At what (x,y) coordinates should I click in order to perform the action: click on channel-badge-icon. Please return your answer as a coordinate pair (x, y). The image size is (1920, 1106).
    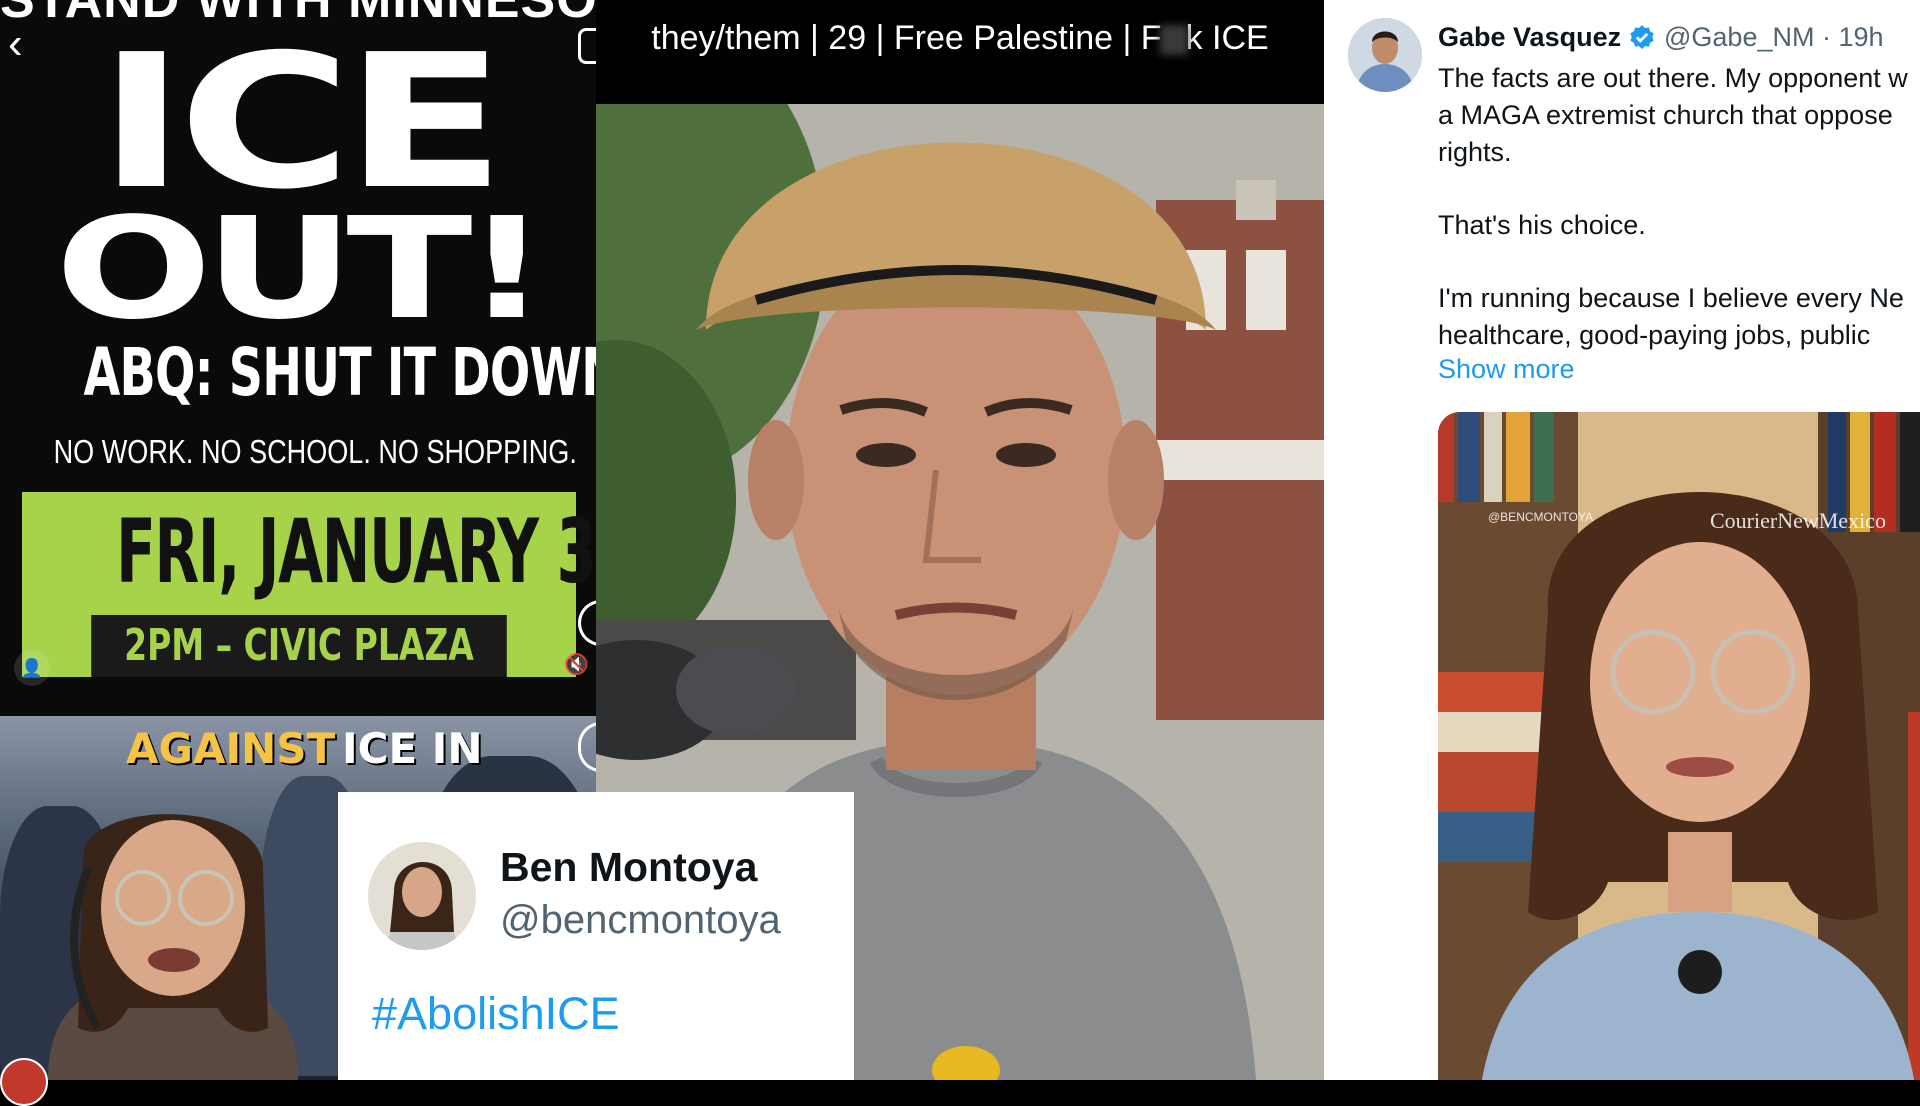
    Looking at the image, I should click on (24, 1082).